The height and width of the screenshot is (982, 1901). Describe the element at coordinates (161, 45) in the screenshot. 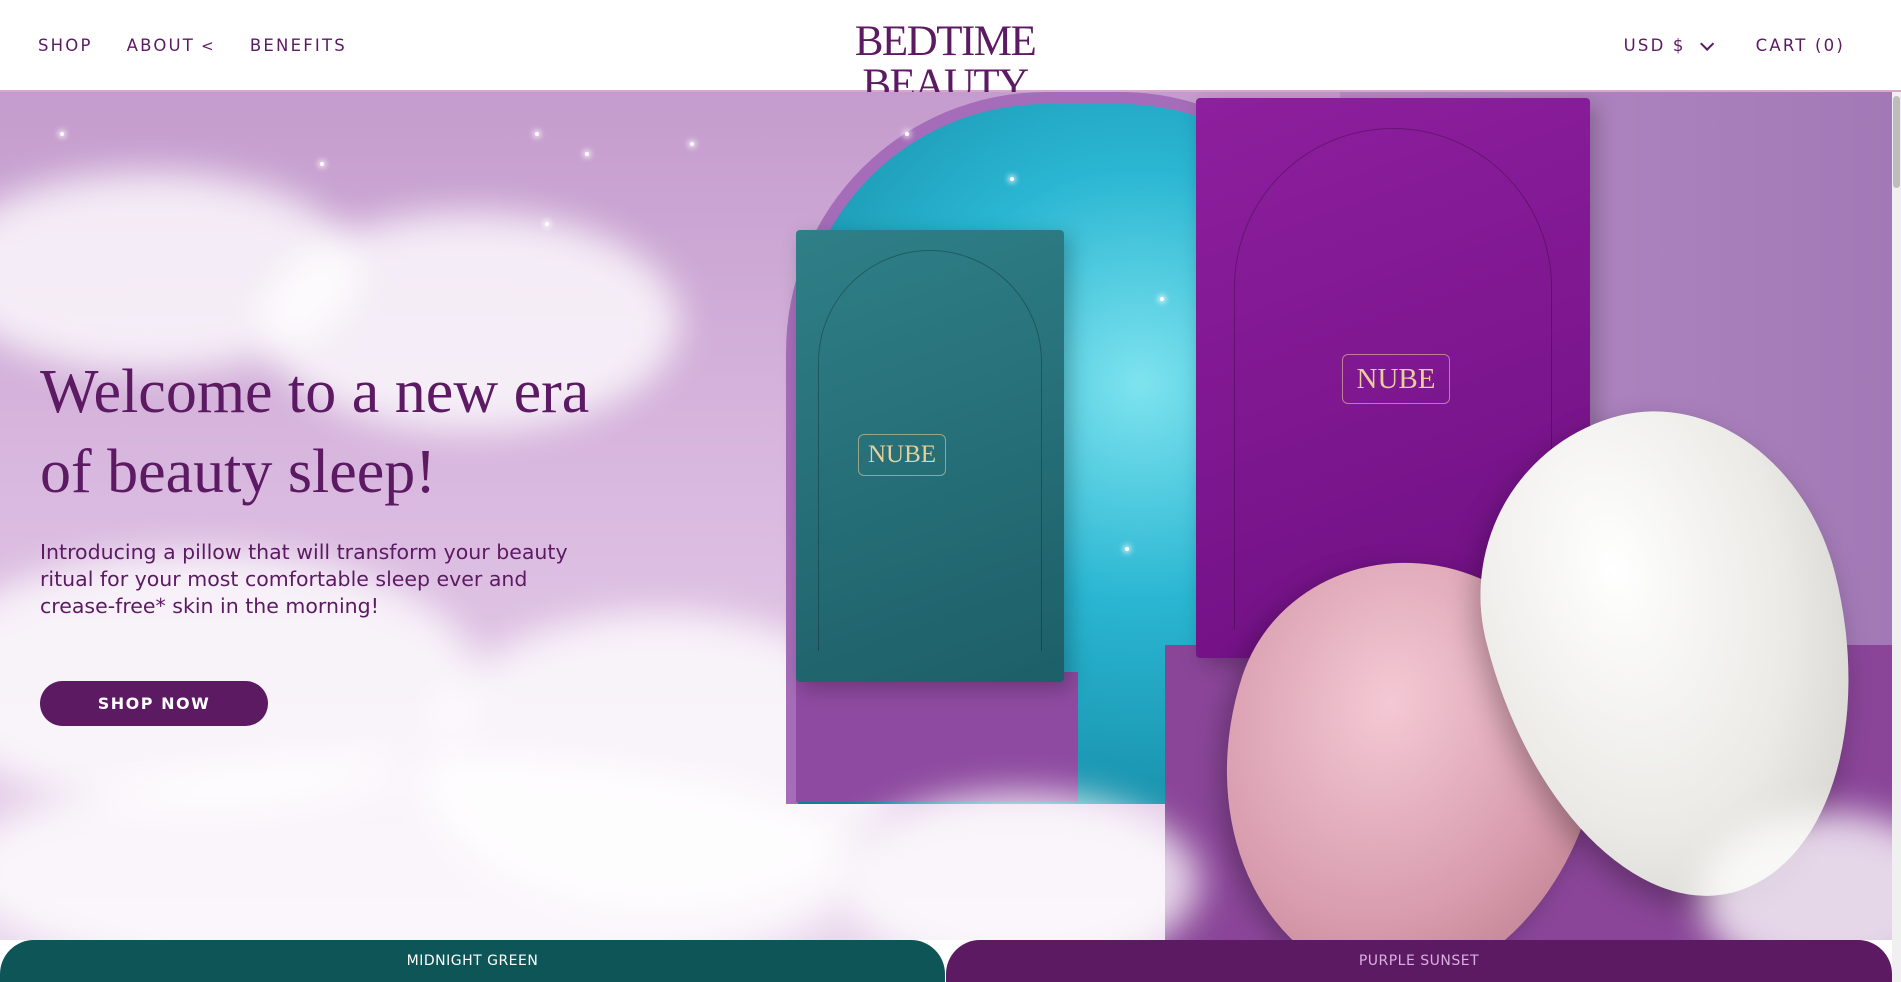

I see `nav-about-label: ABOUT` at that location.